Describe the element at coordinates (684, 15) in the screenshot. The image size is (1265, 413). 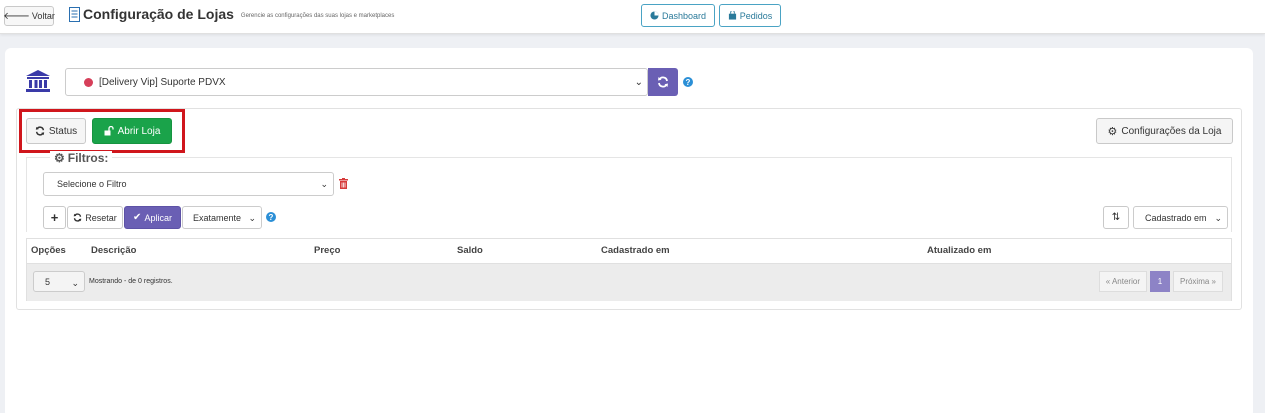
I see `dashboard-button-label: Dashboard` at that location.